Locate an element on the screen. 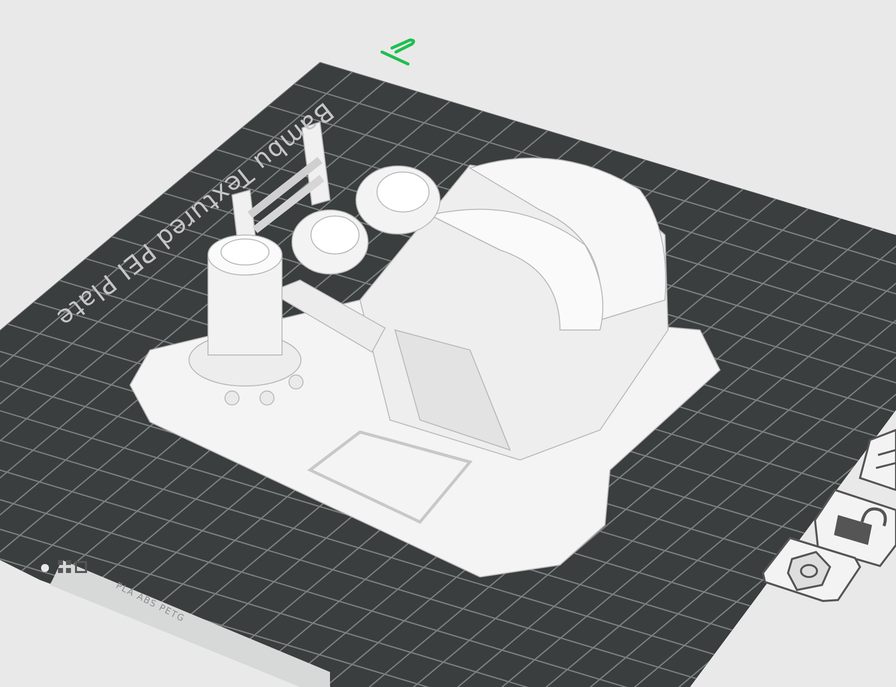 The height and width of the screenshot is (687, 896). square-icon is located at coordinates (81, 567).